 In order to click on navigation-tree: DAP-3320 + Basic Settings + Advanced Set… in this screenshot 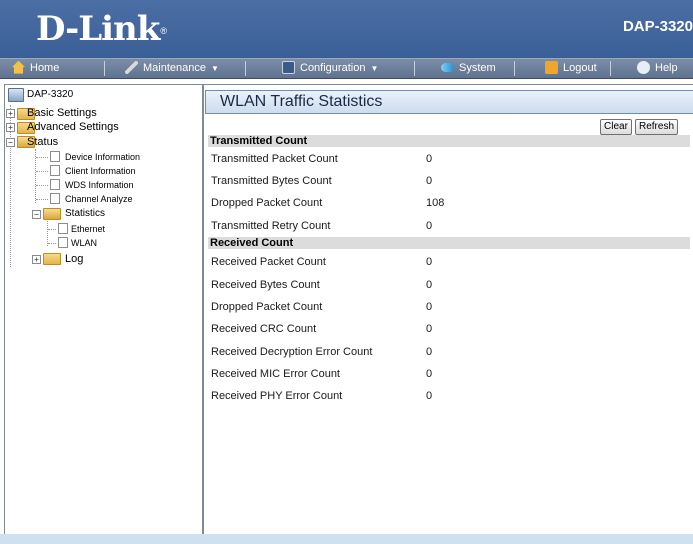, I will do `click(103, 185)`.